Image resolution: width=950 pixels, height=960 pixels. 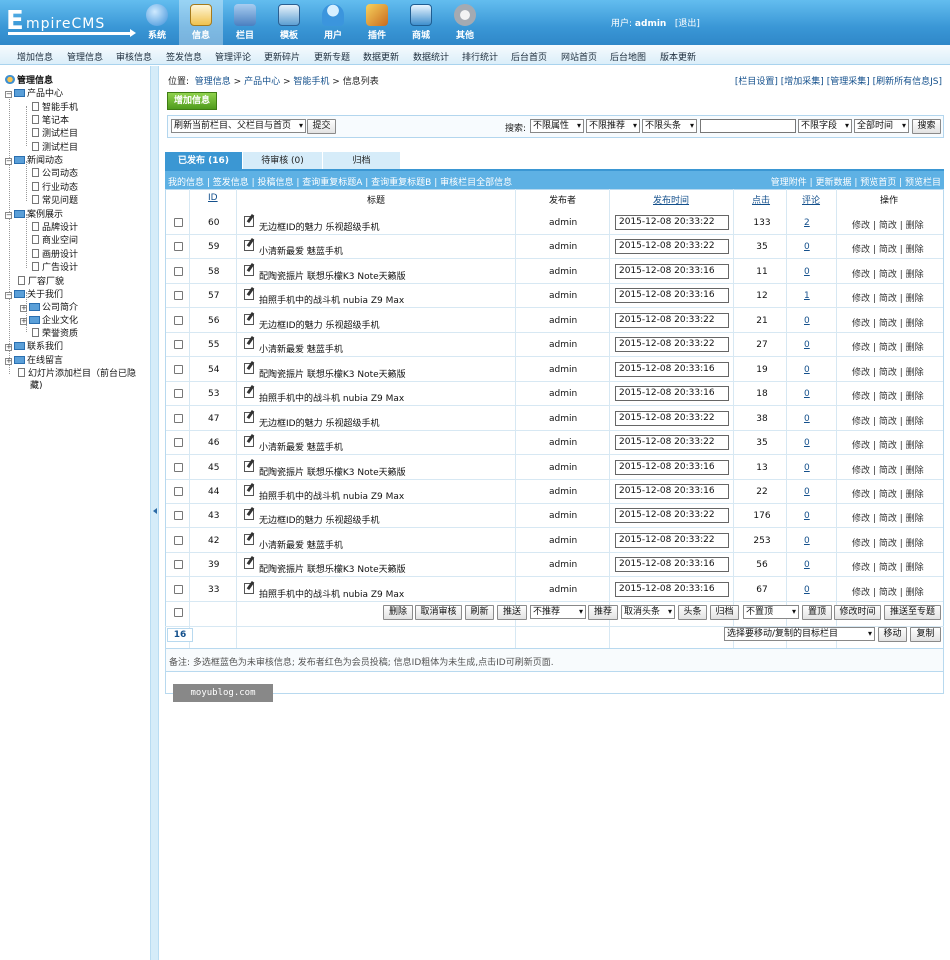 What do you see at coordinates (55, 199) in the screenshot?
I see `tree-node-faq: 常见问题` at bounding box center [55, 199].